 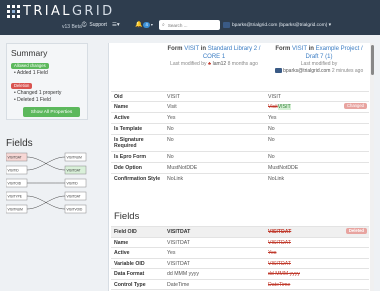 What do you see at coordinates (272, 253) in the screenshot?
I see `removed-text: Yes` at bounding box center [272, 253].